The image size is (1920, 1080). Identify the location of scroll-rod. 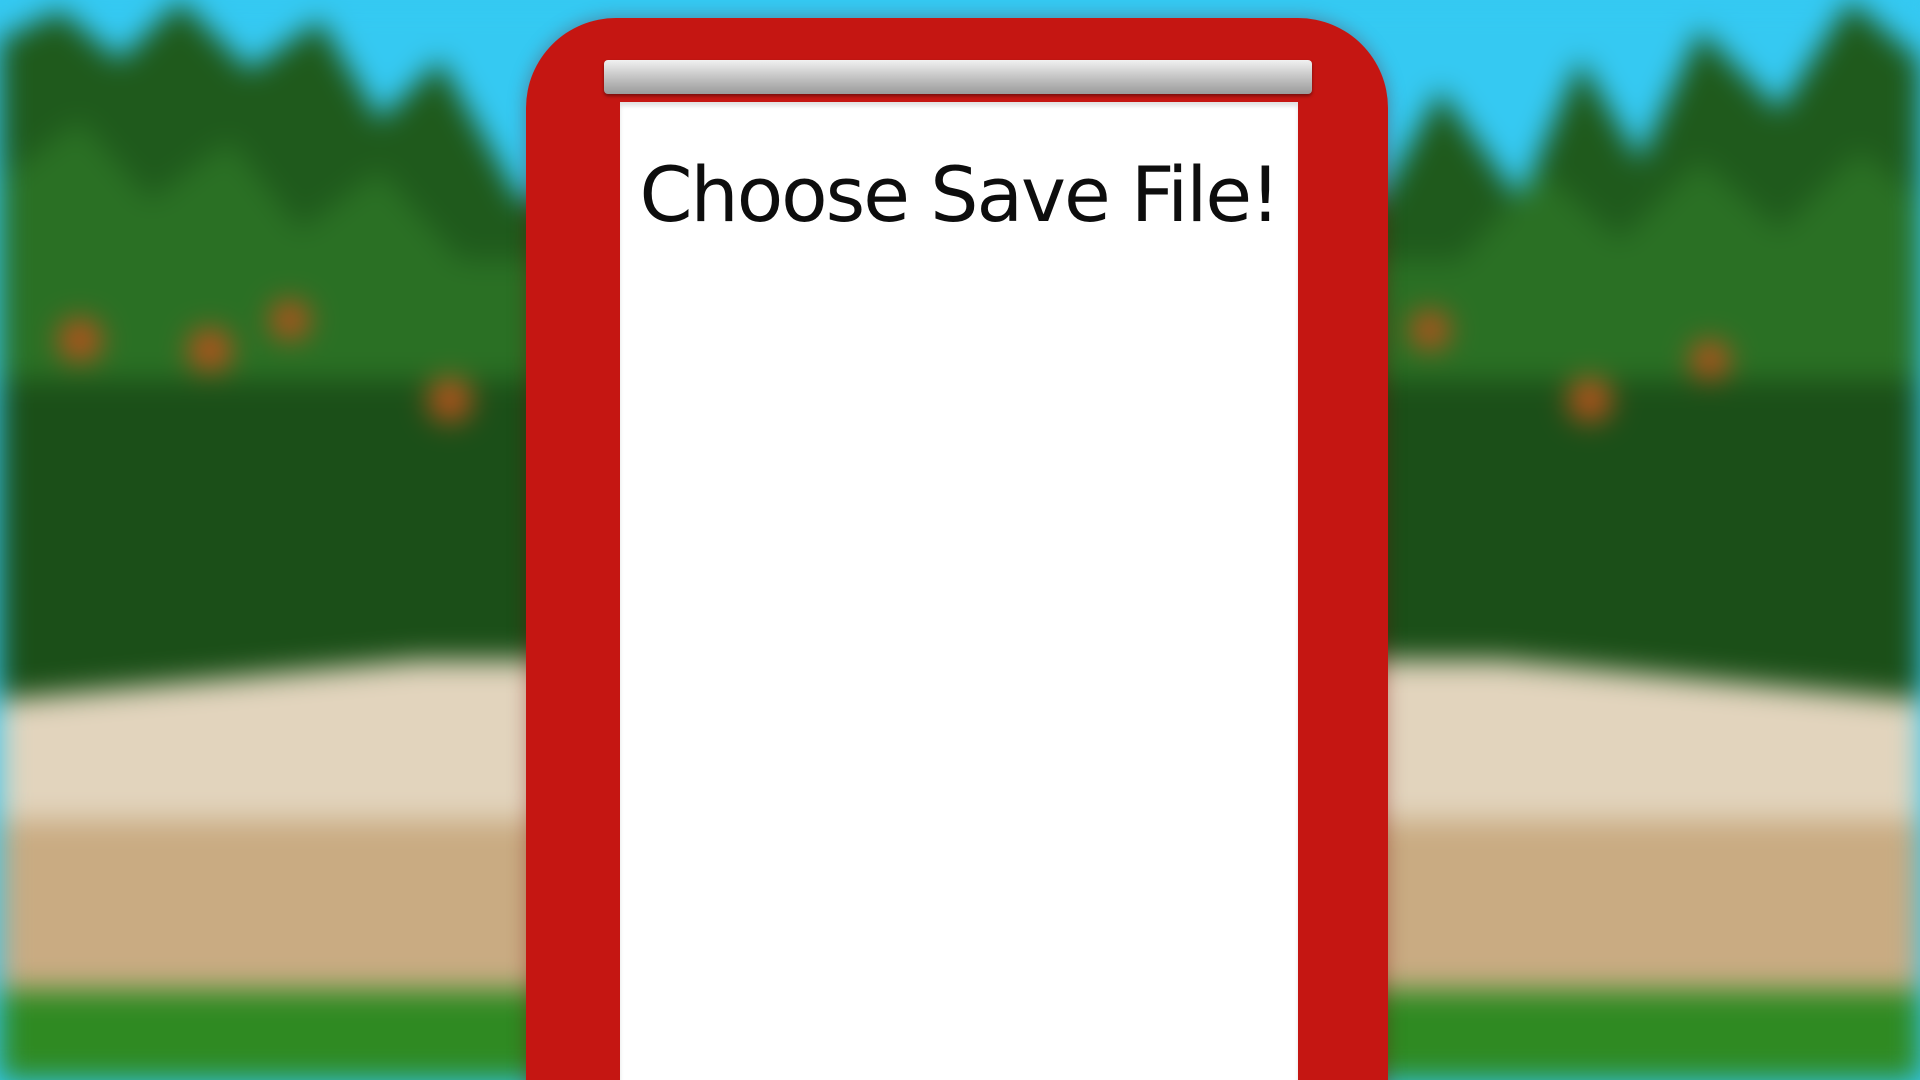
(958, 77).